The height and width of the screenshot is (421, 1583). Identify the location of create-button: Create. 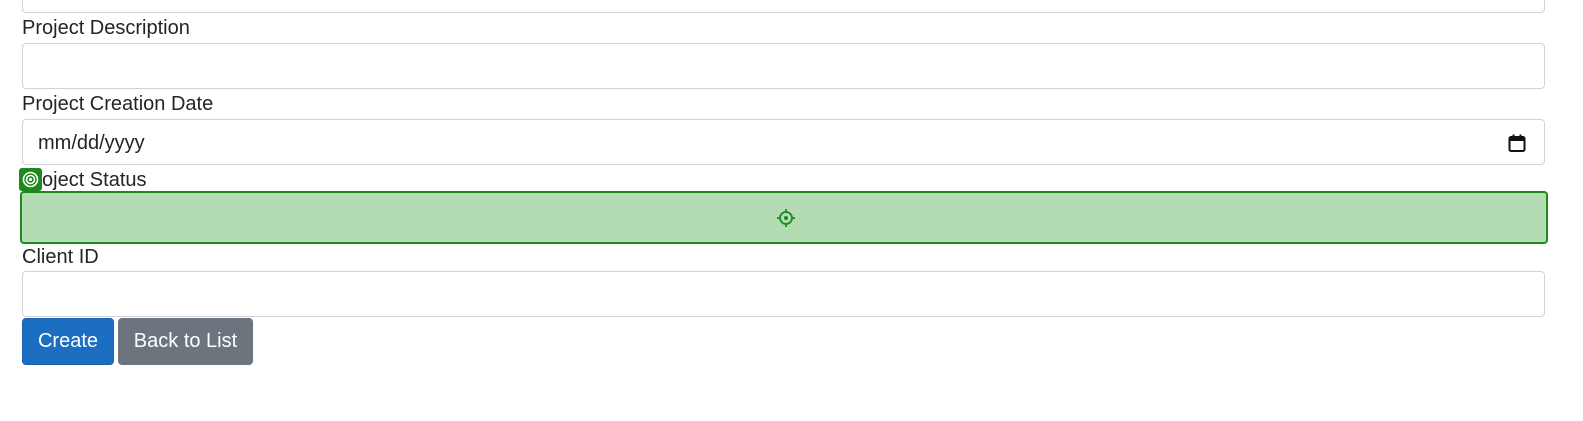
(68, 341).